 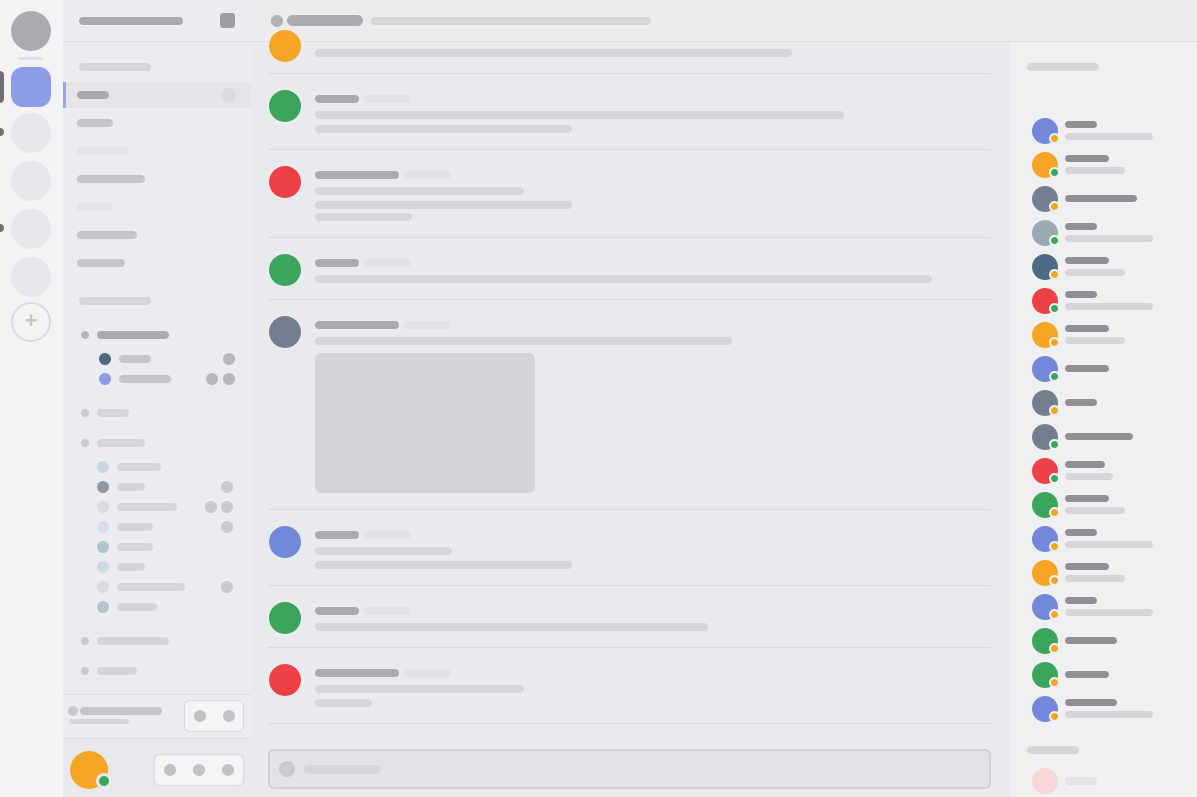 What do you see at coordinates (724, 21) in the screenshot?
I see `channel-header` at bounding box center [724, 21].